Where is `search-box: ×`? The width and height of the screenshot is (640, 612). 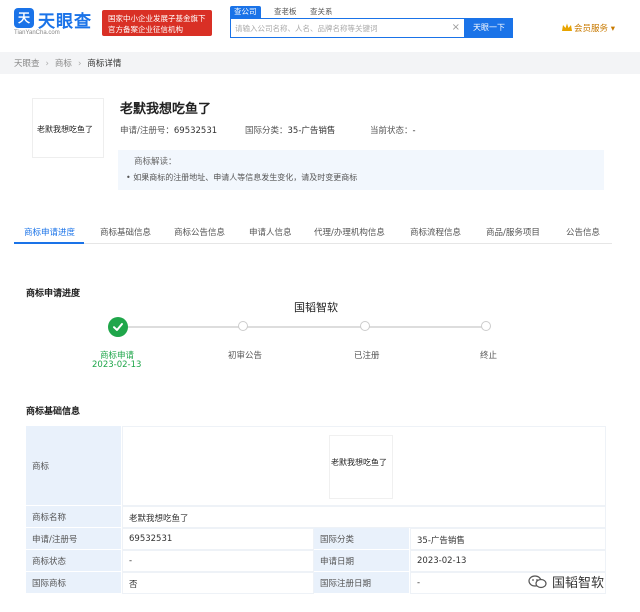 search-box: × is located at coordinates (347, 28).